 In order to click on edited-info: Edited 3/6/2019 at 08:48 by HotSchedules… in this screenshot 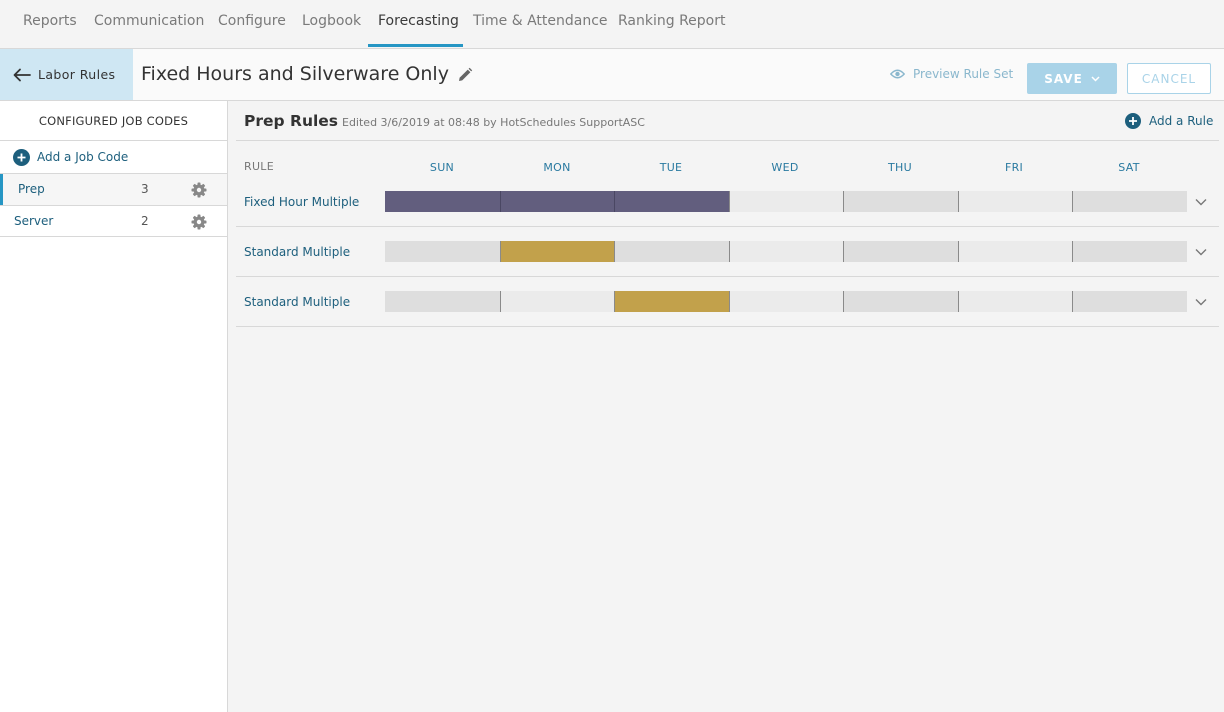, I will do `click(493, 122)`.